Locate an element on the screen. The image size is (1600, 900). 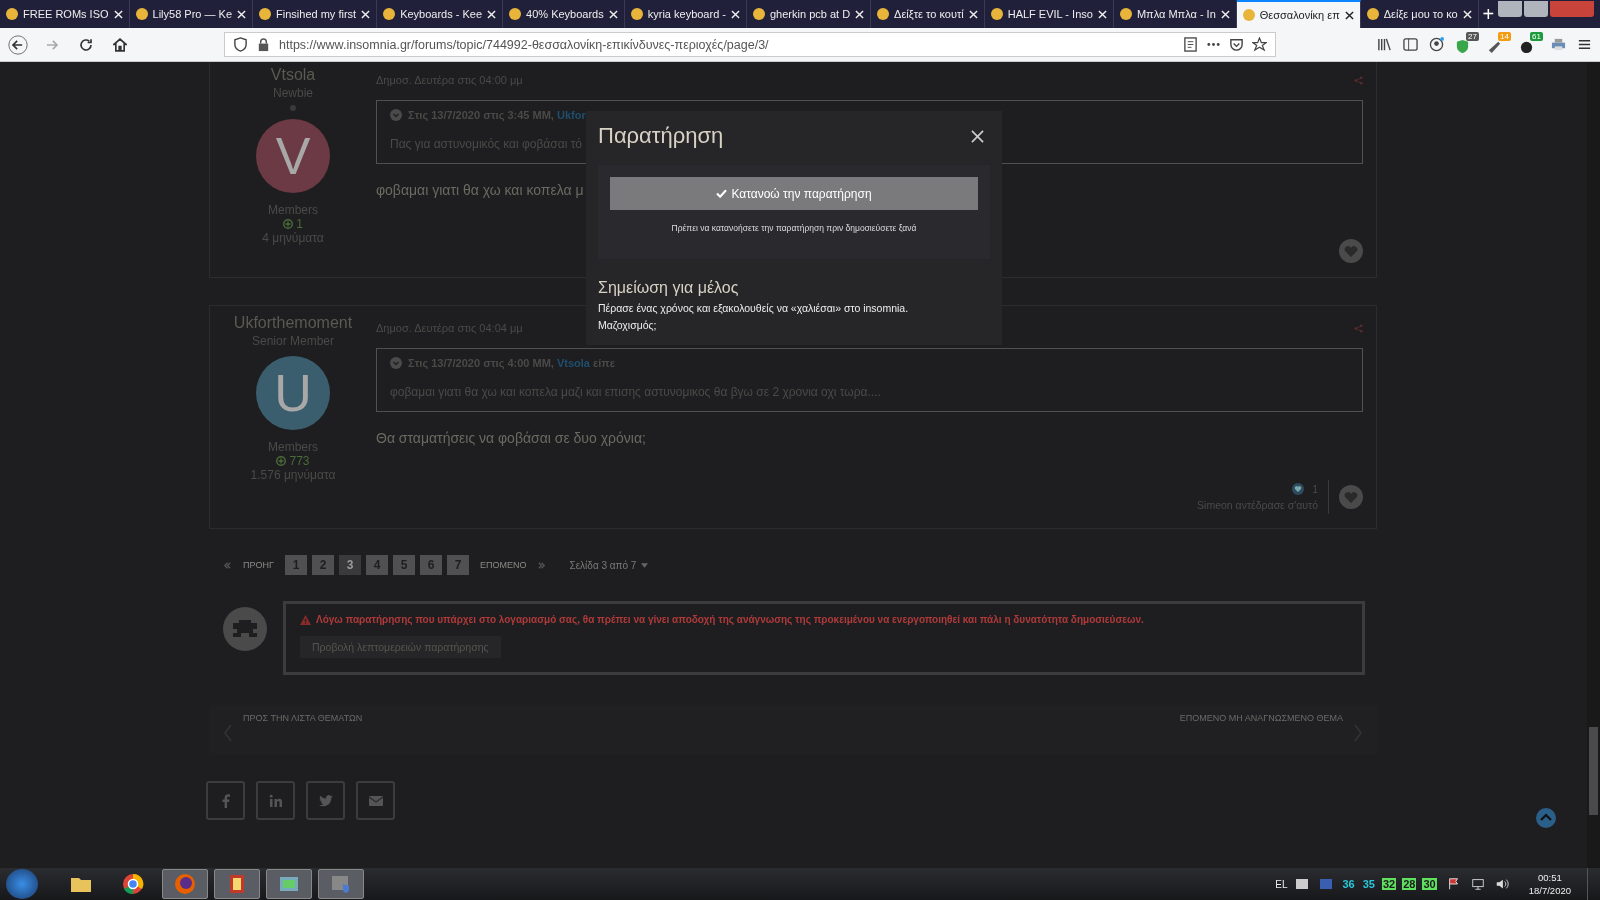
sidebar-icon is located at coordinates (1410, 44).